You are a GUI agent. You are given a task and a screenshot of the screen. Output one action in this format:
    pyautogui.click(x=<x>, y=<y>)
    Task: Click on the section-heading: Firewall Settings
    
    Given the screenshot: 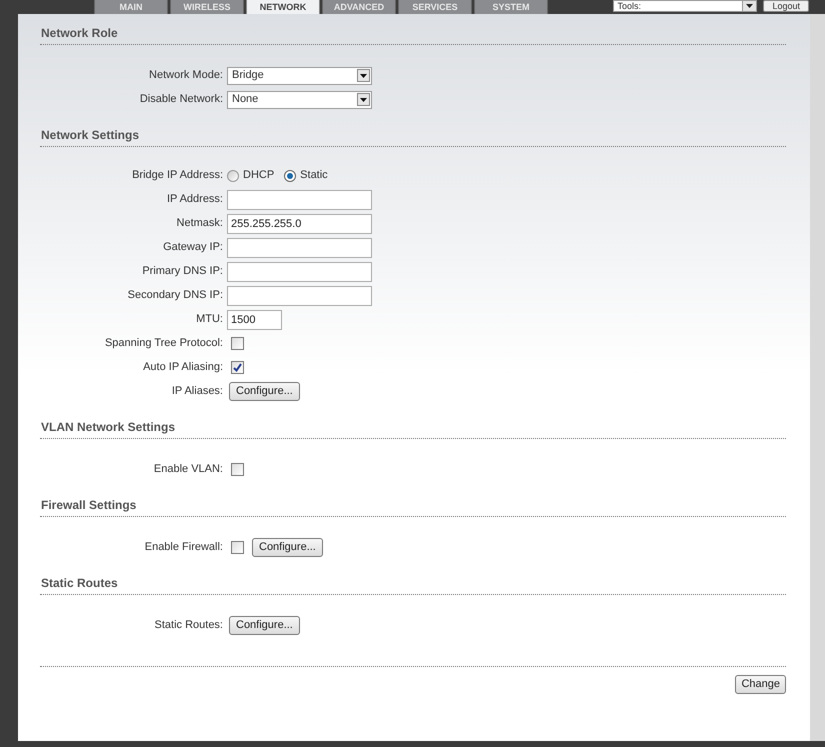 What is the action you would take?
    pyautogui.click(x=89, y=506)
    